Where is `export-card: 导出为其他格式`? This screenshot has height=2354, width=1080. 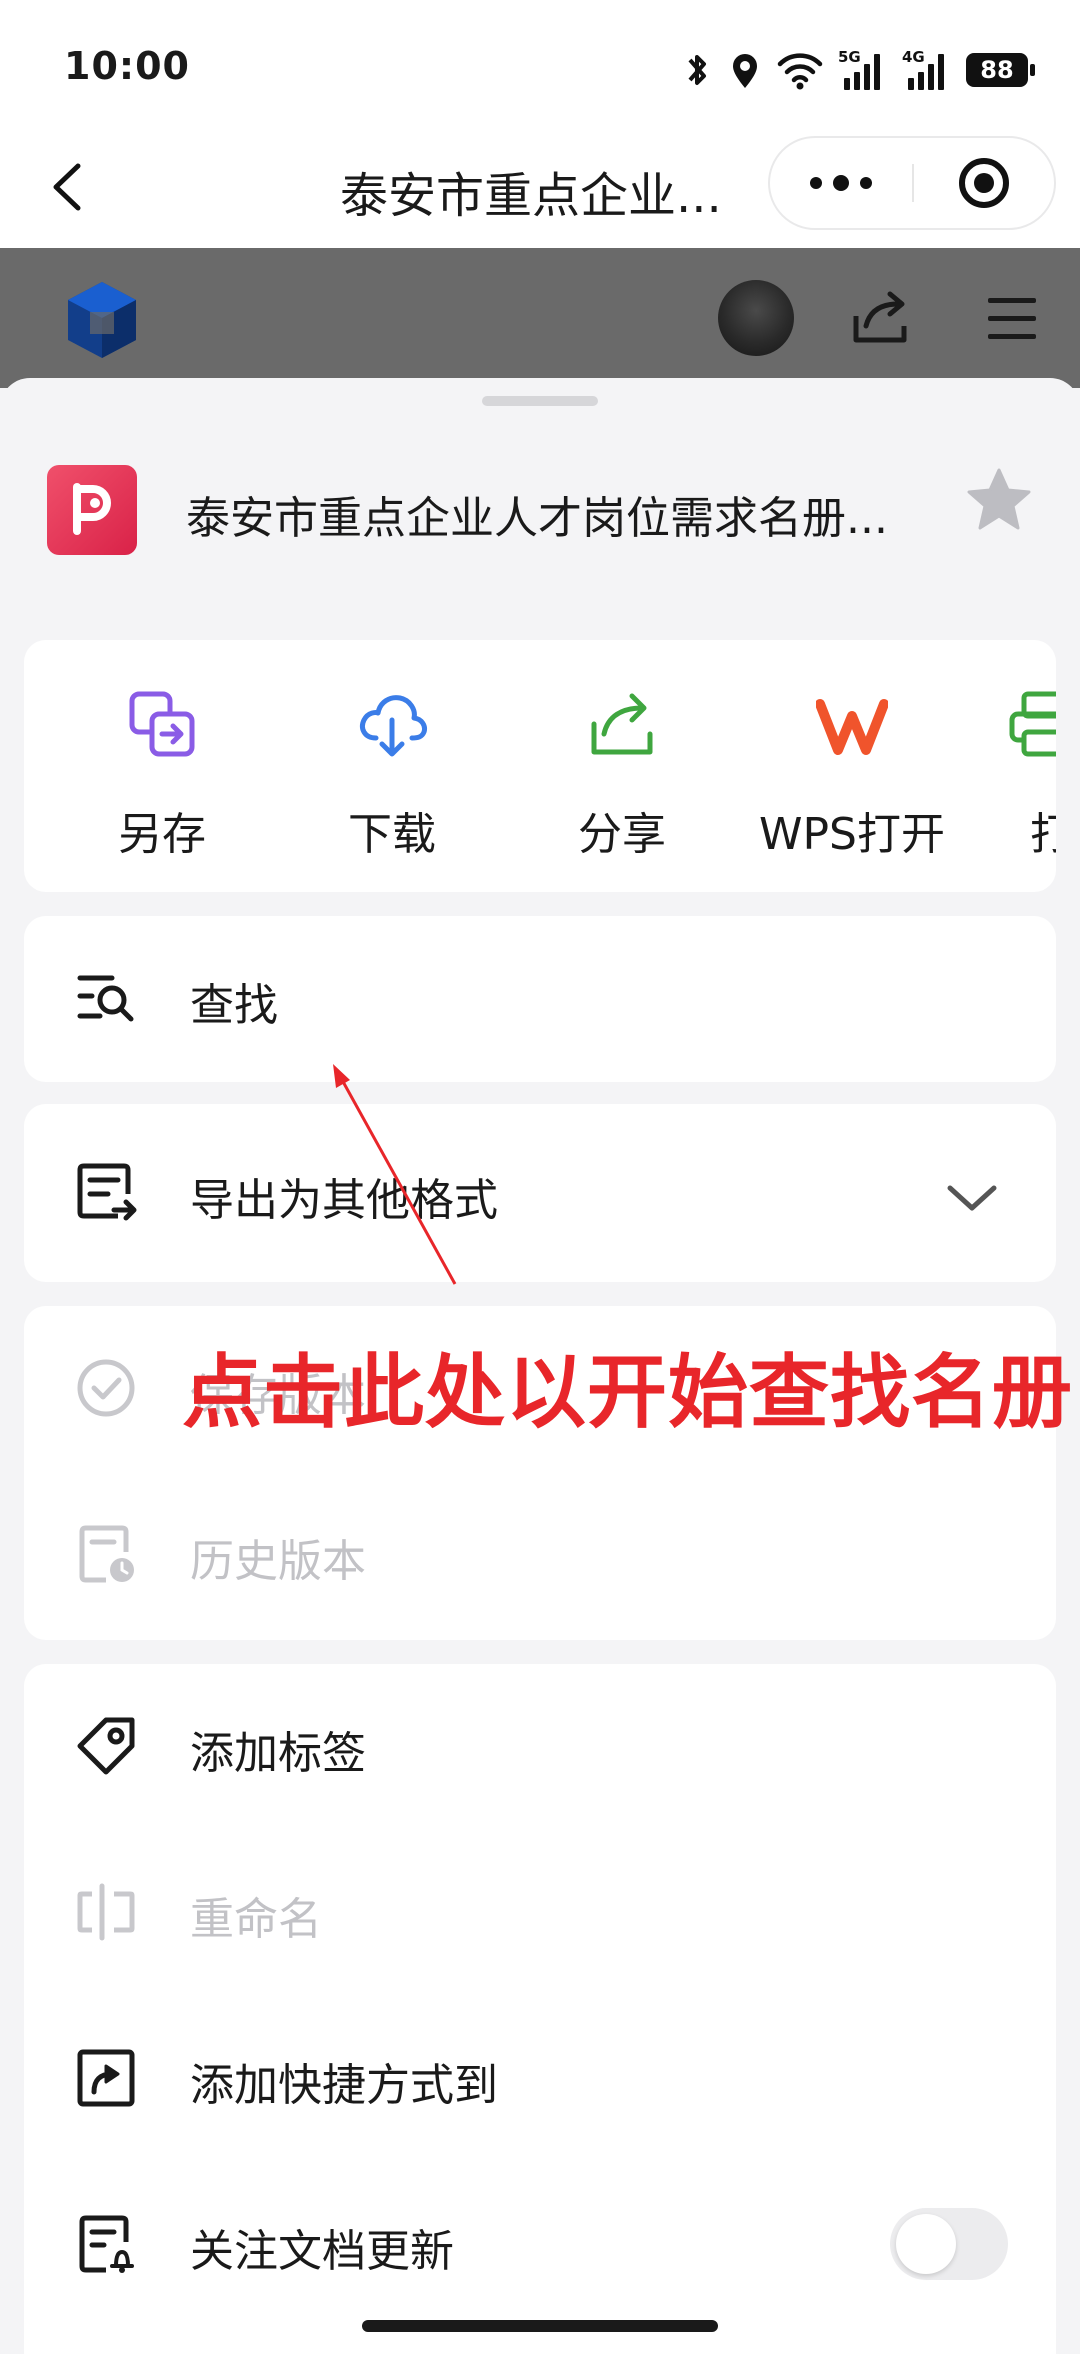 export-card: 导出为其他格式 is located at coordinates (540, 1193).